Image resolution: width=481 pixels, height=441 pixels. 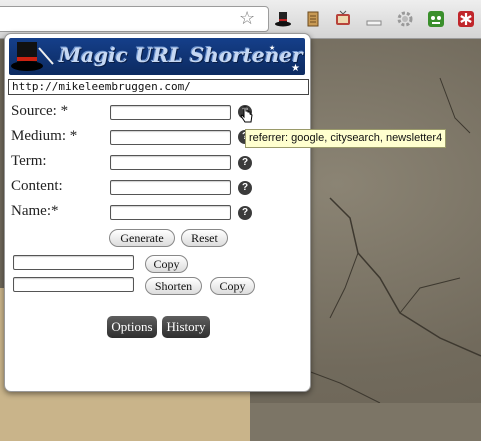 What do you see at coordinates (247, 117) in the screenshot?
I see `mouse-cursor-icon` at bounding box center [247, 117].